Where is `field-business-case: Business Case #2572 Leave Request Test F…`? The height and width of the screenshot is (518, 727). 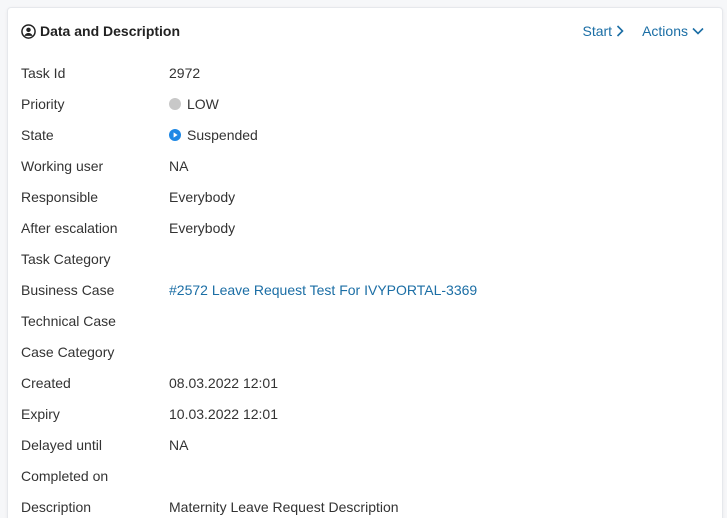
field-business-case: Business Case #2572 Leave Request Test F… is located at coordinates (361, 289).